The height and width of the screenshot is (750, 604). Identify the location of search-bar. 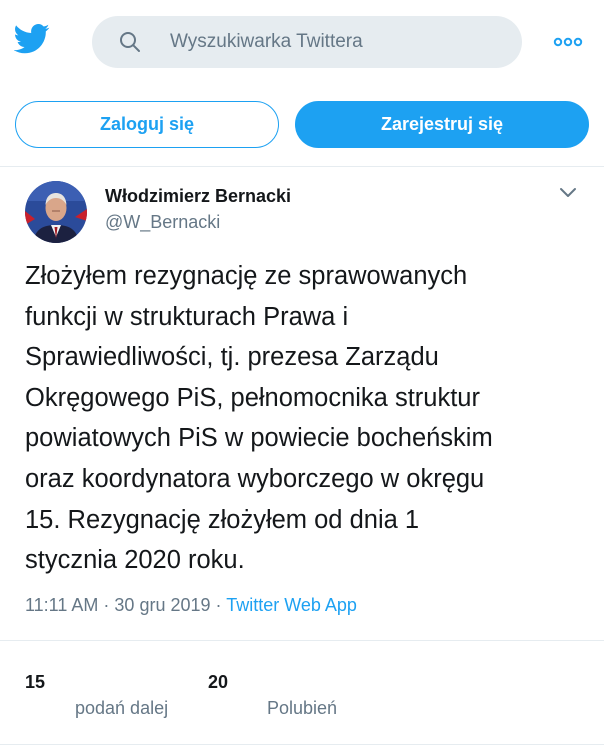
(307, 42).